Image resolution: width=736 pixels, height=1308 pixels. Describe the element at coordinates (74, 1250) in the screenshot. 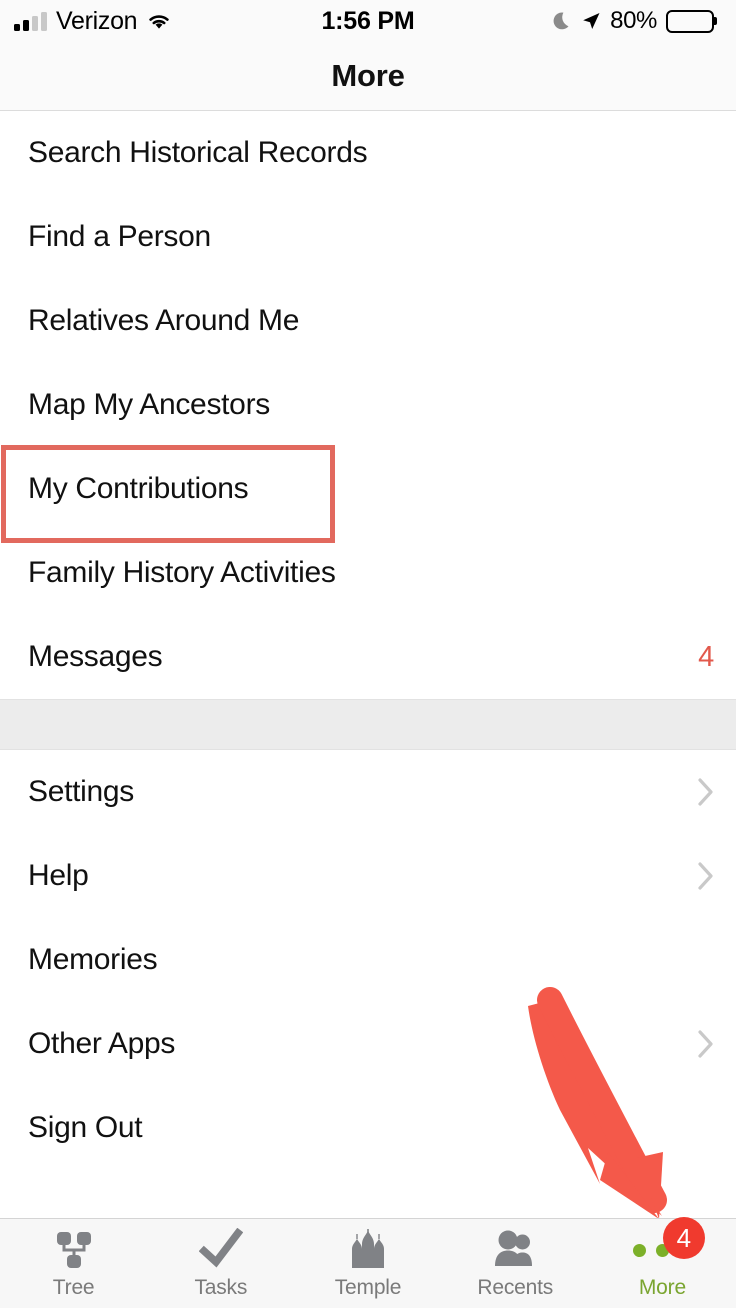

I see `family-tree-icon` at that location.